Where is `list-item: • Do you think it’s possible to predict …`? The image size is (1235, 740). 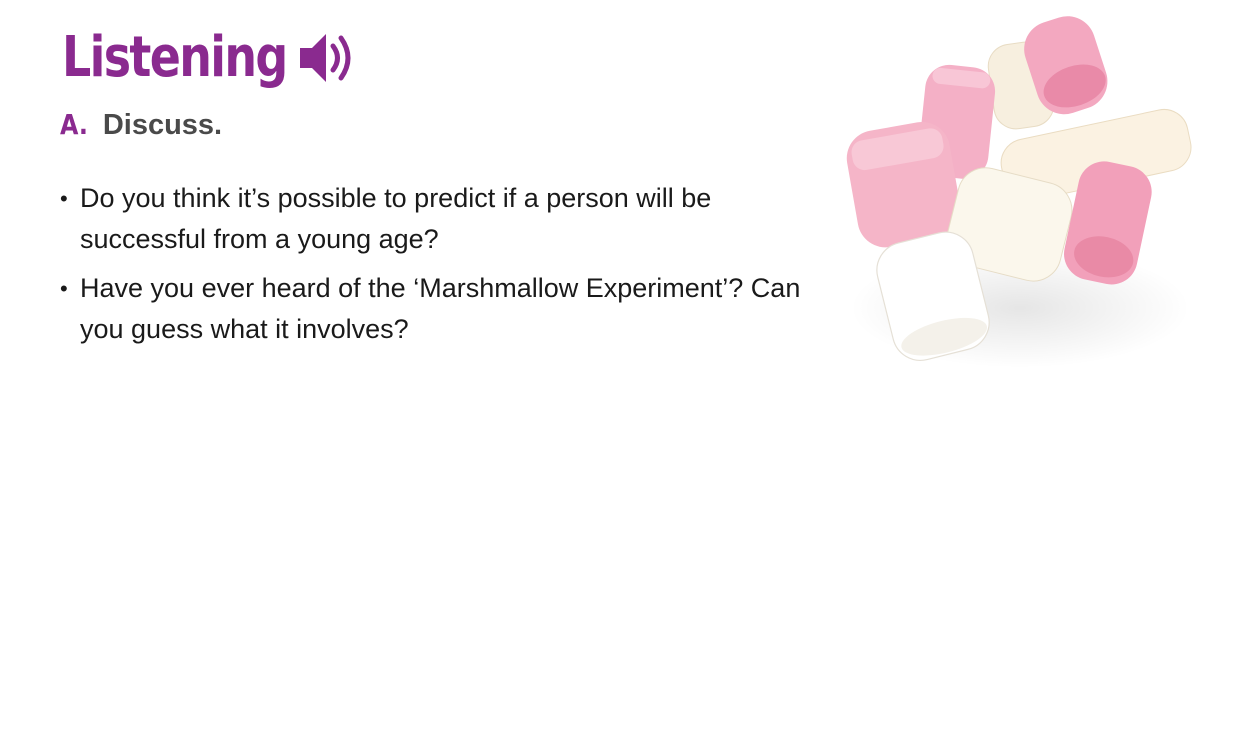
list-item: • Do you think it’s possible to predict … is located at coordinates (440, 219).